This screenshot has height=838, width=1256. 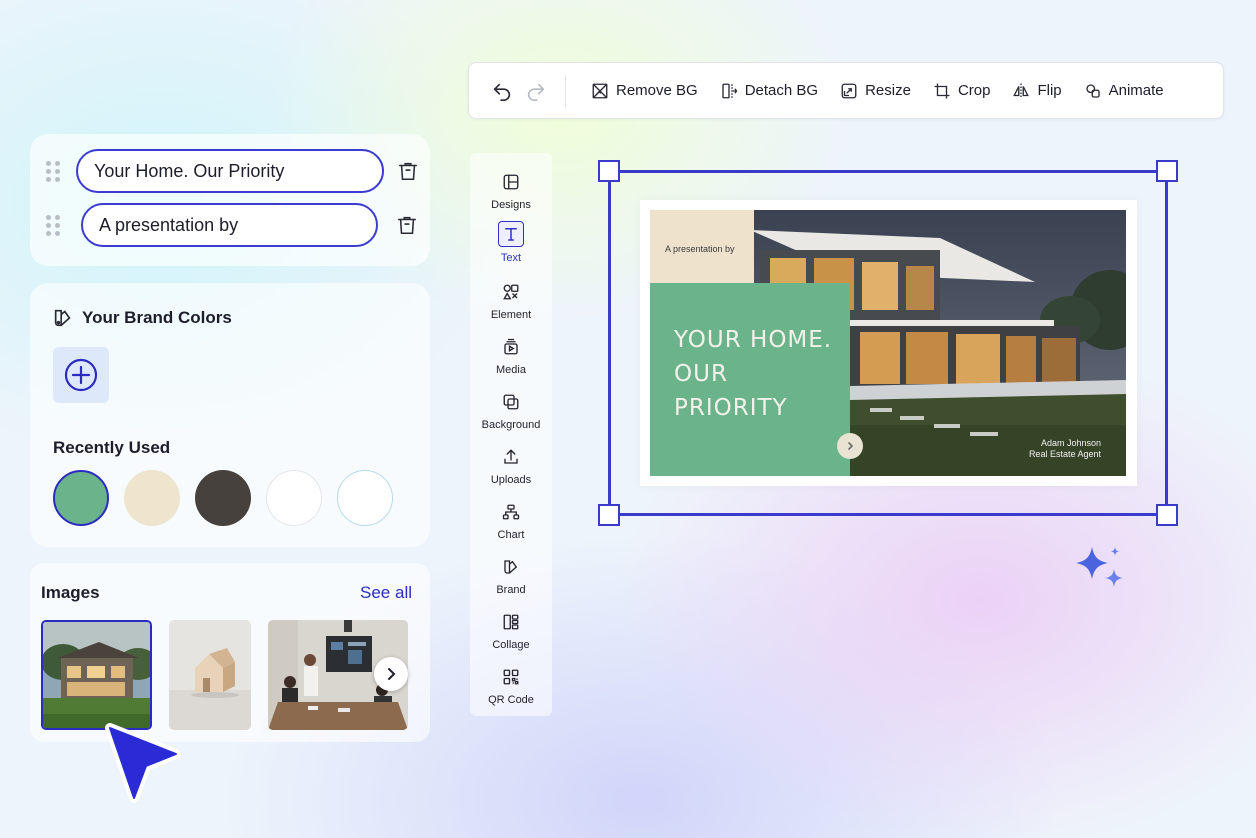 I want to click on rail-item-chart: Chart, so click(x=511, y=525).